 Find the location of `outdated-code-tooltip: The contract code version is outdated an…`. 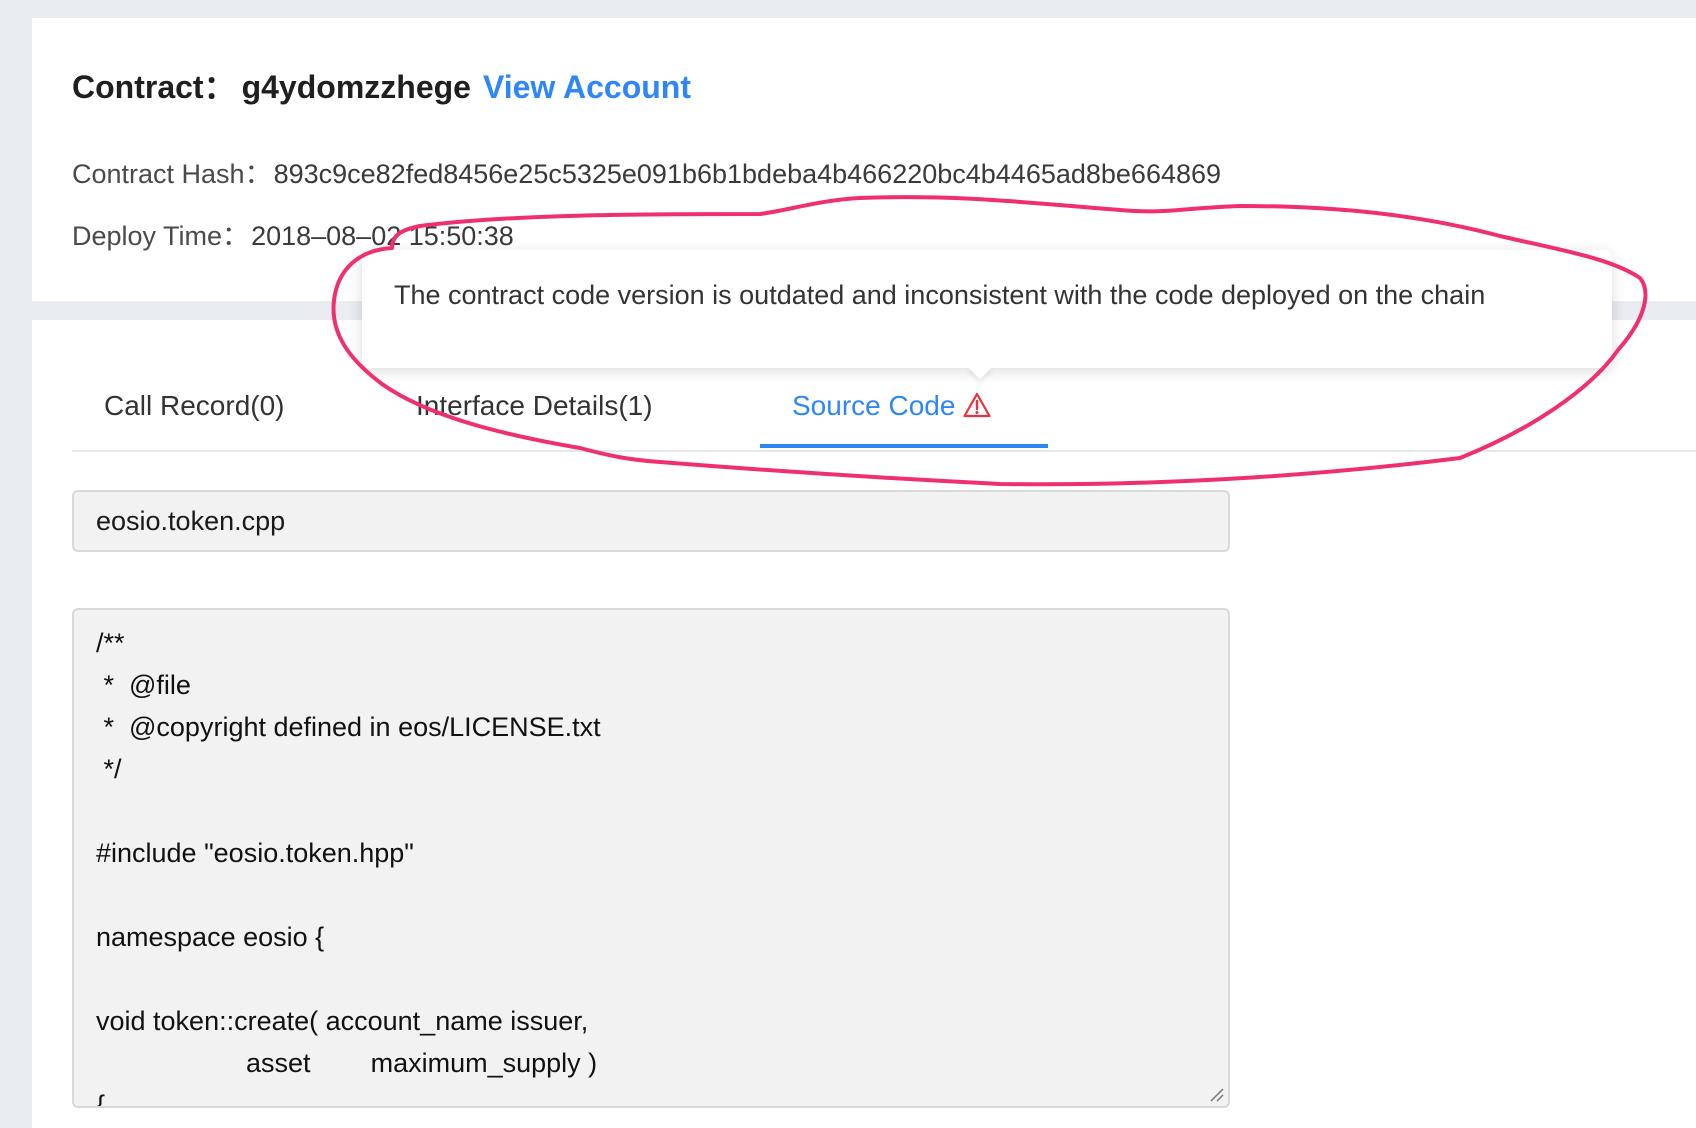

outdated-code-tooltip: The contract code version is outdated an… is located at coordinates (987, 315).